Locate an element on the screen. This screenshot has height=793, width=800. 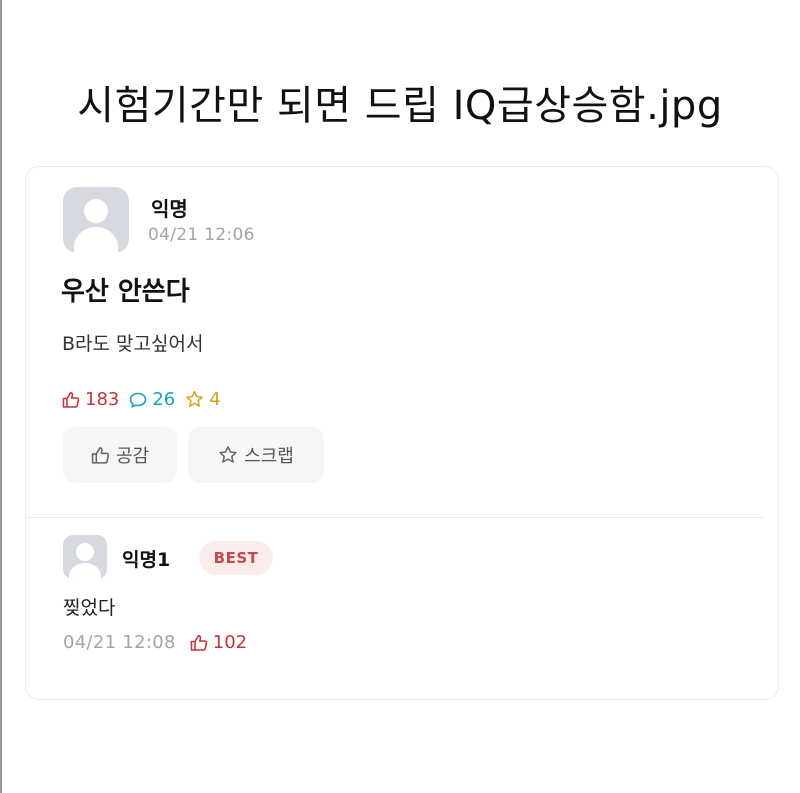
like-button: 공감 is located at coordinates (120, 455).